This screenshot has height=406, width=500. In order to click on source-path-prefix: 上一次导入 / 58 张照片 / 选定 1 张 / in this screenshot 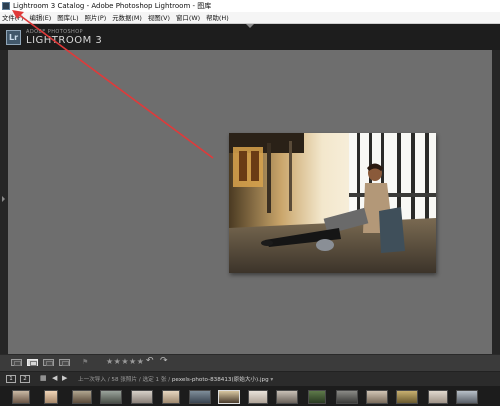, I will do `click(124, 380)`.